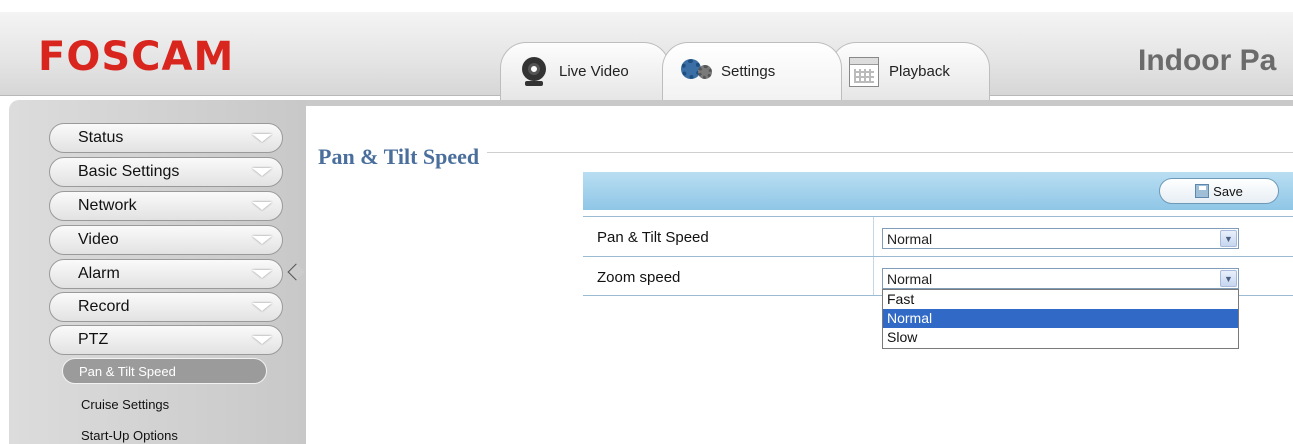 The width and height of the screenshot is (1293, 444). What do you see at coordinates (164, 371) in the screenshot?
I see `sidebar-subitem-pan-tilt-speed: Pan & Tilt Speed` at bounding box center [164, 371].